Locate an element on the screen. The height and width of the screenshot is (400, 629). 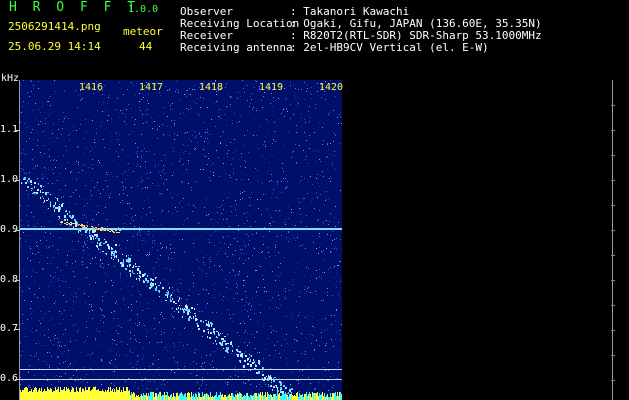
x-tick-label: 1416 is located at coordinates (91, 87).